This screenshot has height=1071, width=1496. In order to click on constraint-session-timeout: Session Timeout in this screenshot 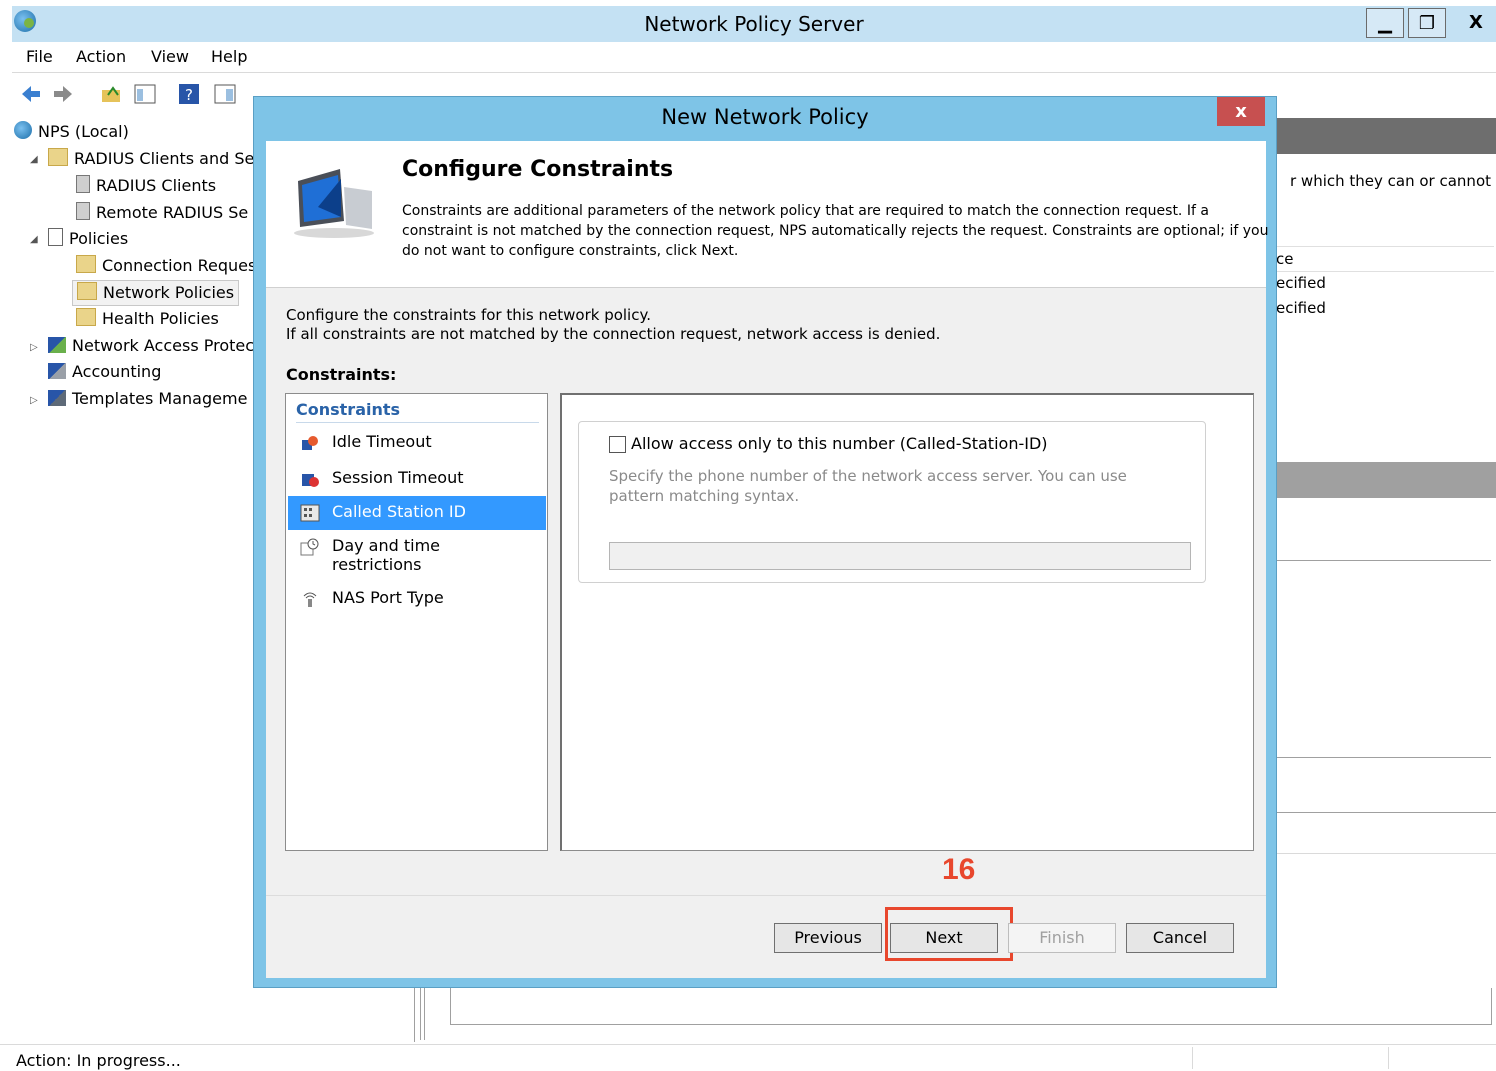, I will do `click(417, 479)`.